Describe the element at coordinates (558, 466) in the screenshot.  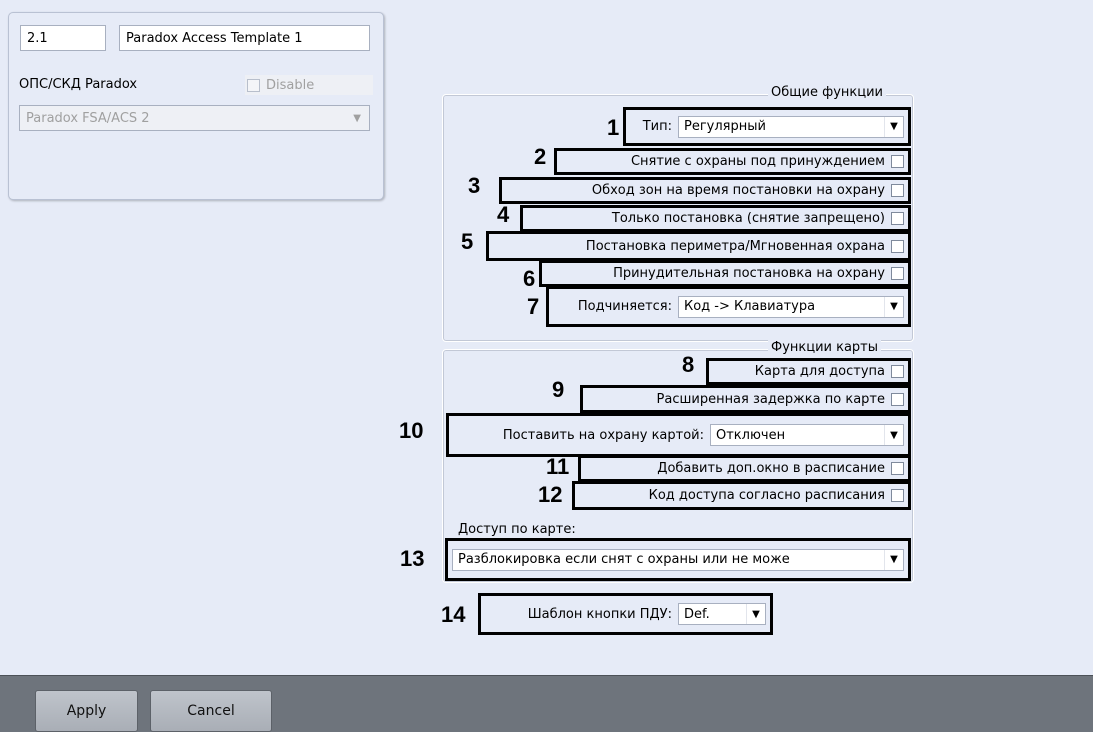
I see `marker-11: 11` at that location.